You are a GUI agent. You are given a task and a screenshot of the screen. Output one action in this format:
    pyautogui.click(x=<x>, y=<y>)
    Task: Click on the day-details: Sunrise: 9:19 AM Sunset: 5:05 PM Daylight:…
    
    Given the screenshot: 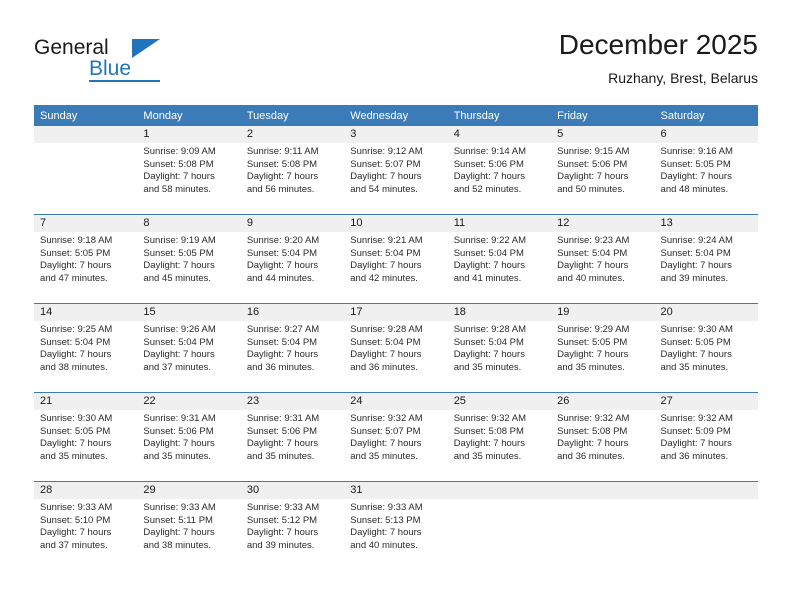 What is the action you would take?
    pyautogui.click(x=188, y=258)
    